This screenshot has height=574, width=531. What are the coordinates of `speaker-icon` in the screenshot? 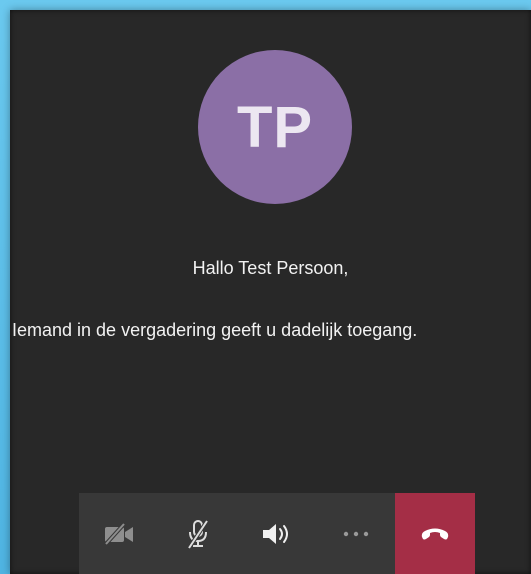 It's located at (277, 534).